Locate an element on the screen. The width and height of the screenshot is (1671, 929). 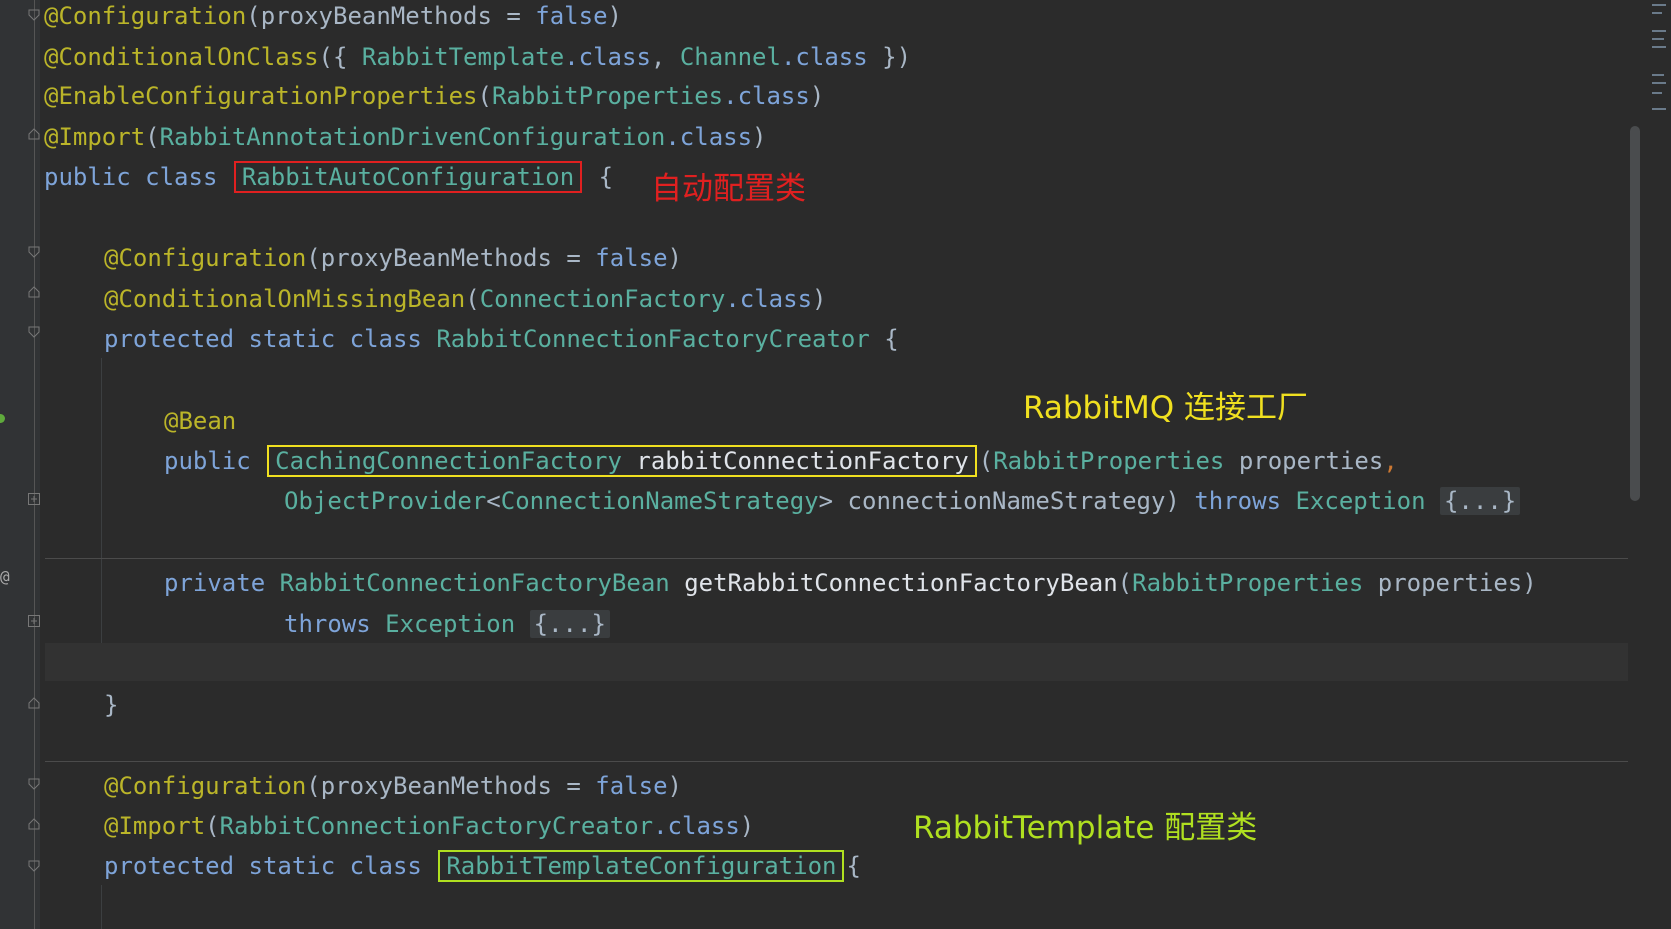
class-name: RabbitAnnotationDrivenConfiguration is located at coordinates (412, 137).